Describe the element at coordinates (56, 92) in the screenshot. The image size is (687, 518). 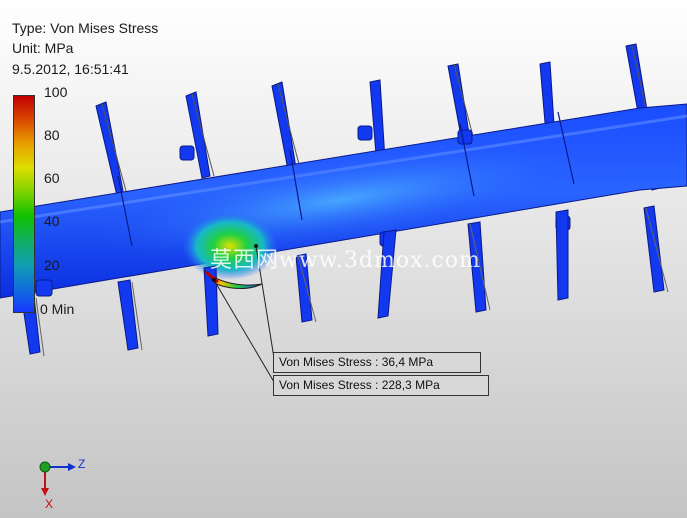
I see `legend-label-max: 100` at that location.